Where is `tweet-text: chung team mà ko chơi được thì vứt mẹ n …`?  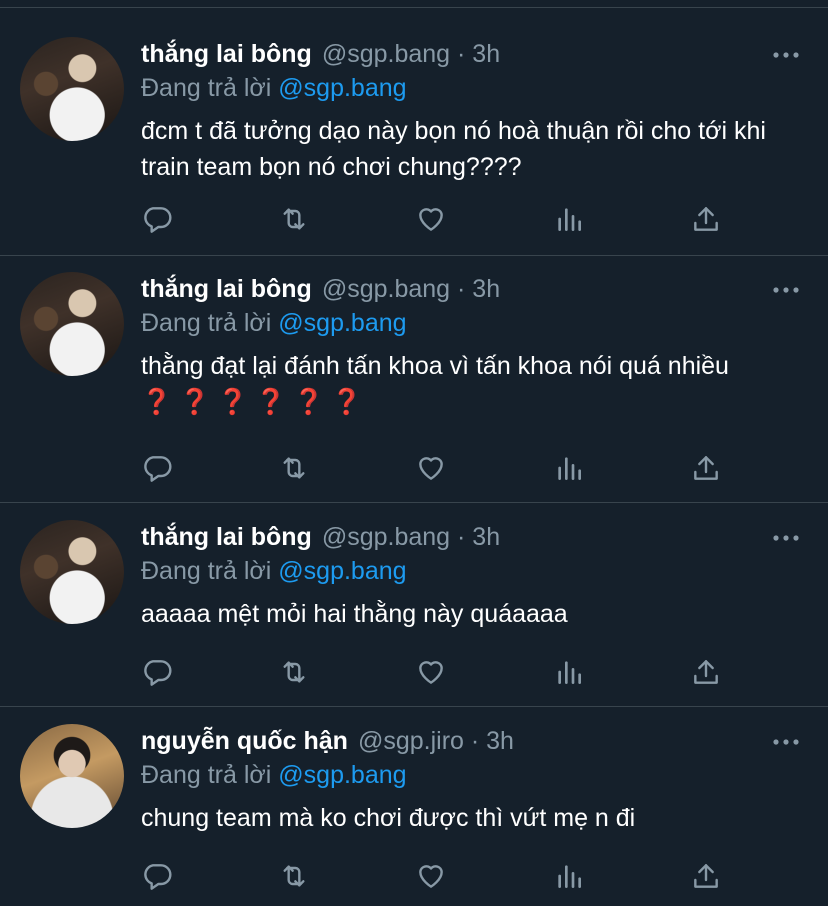 tweet-text: chung team mà ko chơi được thì vứt mẹ n … is located at coordinates (388, 818).